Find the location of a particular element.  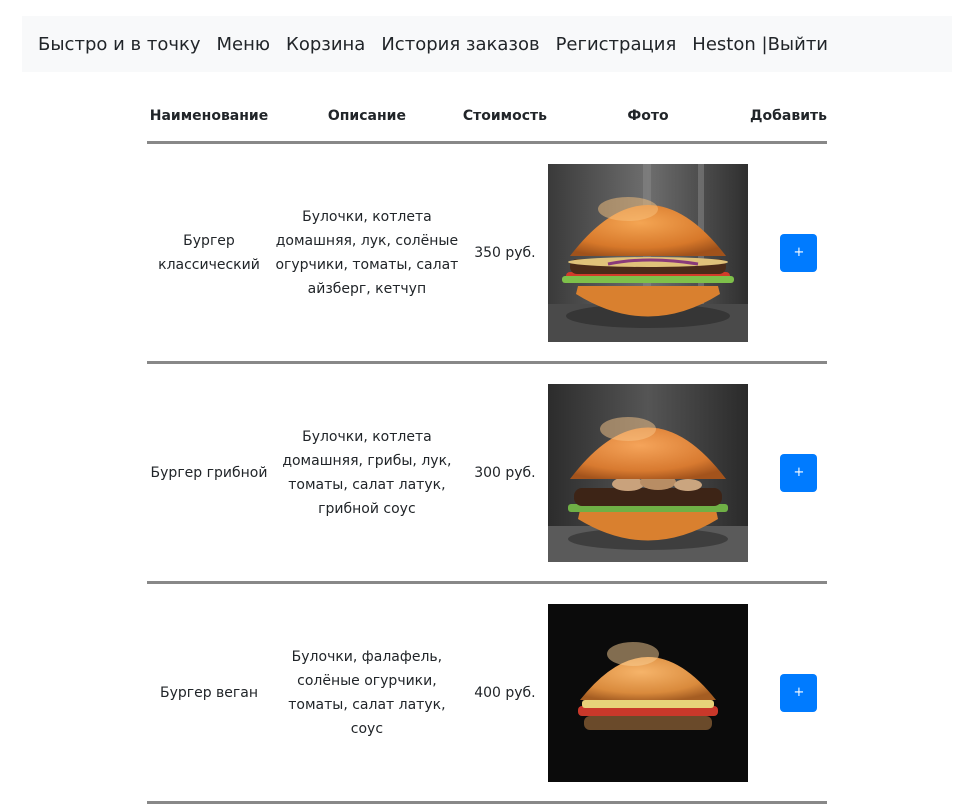

burger-mushroom-photo is located at coordinates (647, 472).